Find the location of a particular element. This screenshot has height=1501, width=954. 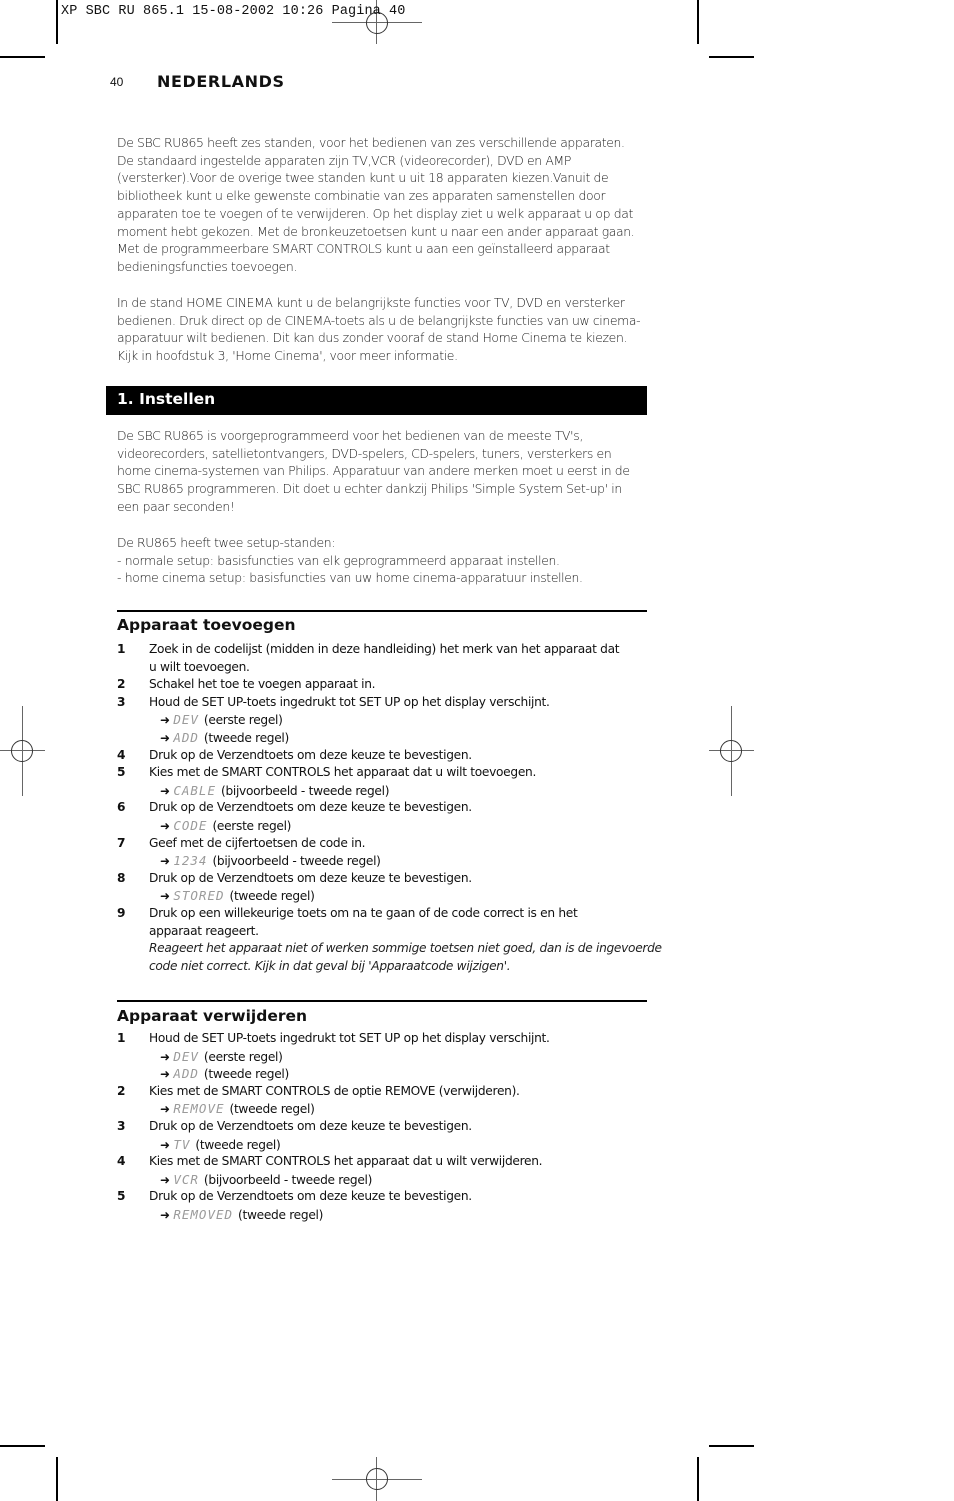

step-item: 7 Geef met de cijfertoetsen de code in. is located at coordinates (384, 844).